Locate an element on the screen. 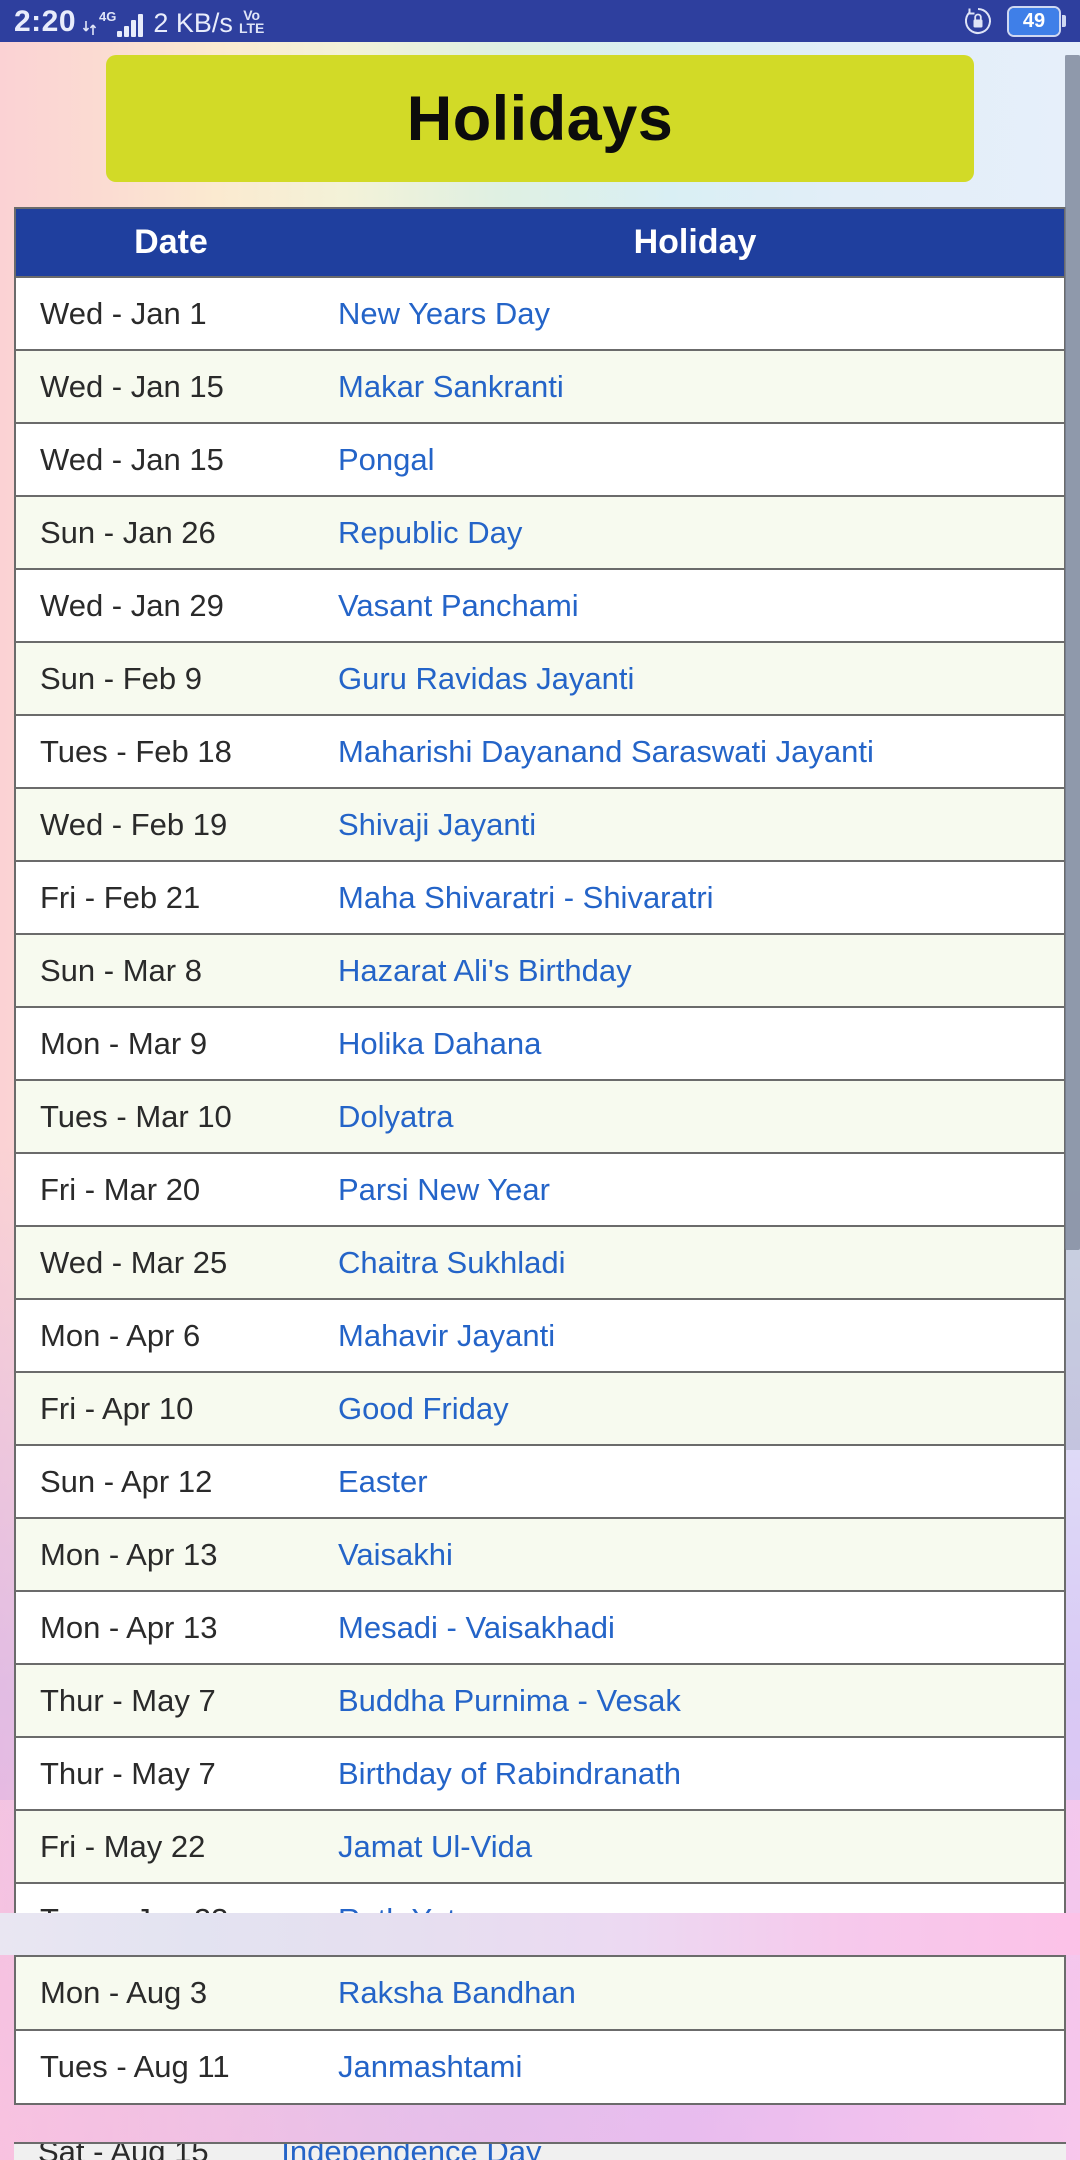  battery-body: 49 is located at coordinates (1034, 21).